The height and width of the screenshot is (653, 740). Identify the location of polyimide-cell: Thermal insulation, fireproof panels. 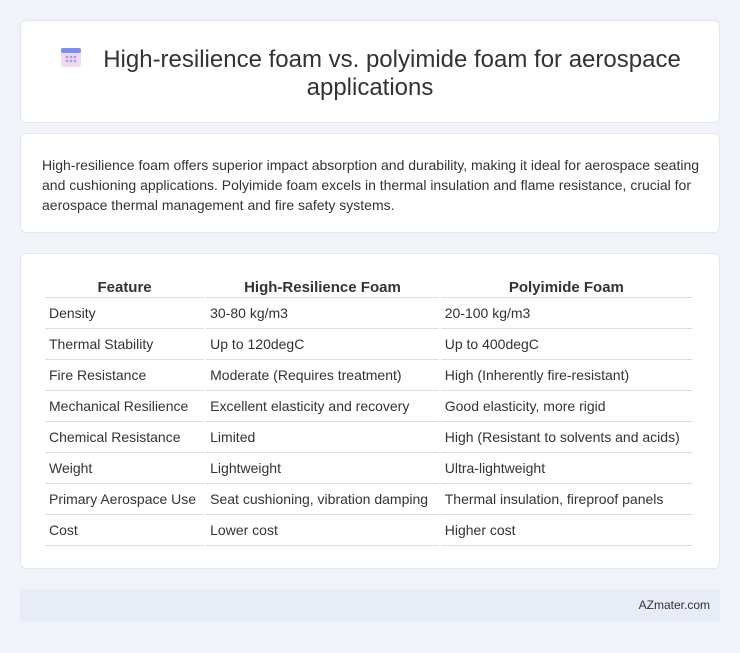
(566, 499).